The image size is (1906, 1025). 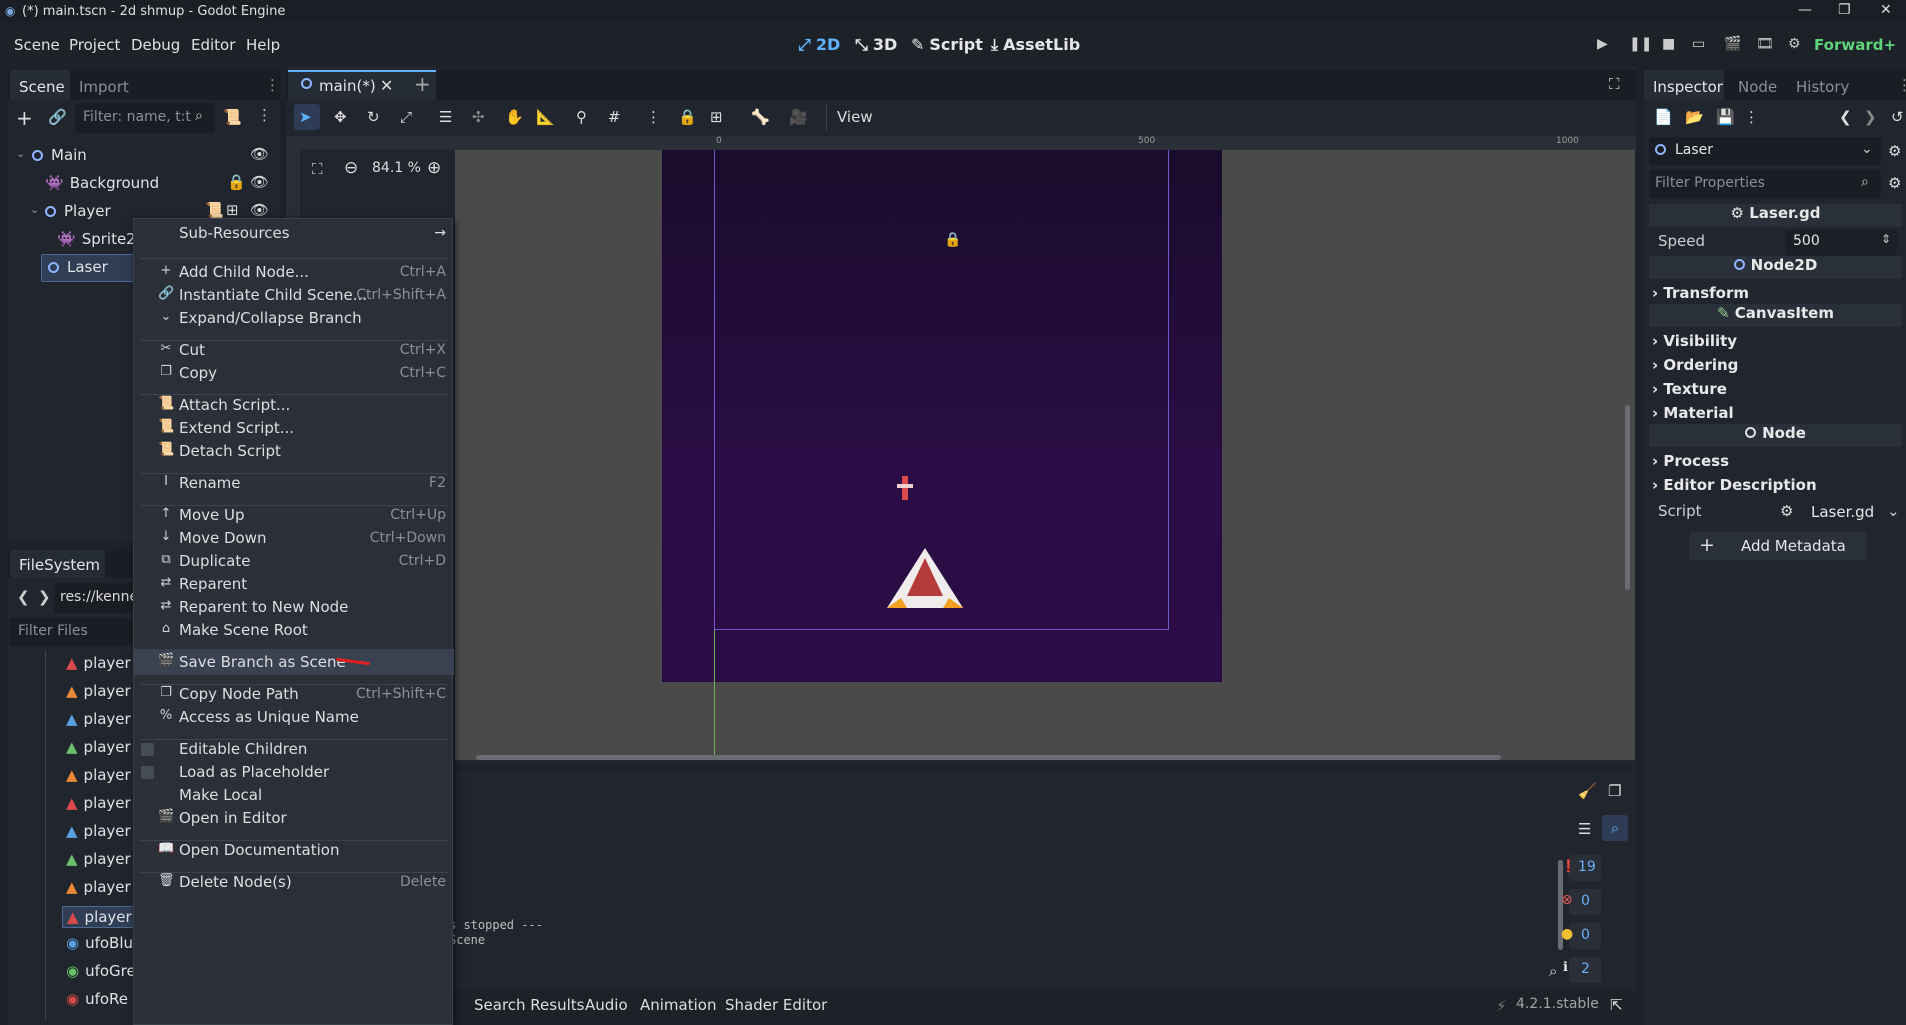 What do you see at coordinates (294, 882) in the screenshot?
I see `menu-item-delete-nodes: 🗑 Delete Node(s) Delete` at bounding box center [294, 882].